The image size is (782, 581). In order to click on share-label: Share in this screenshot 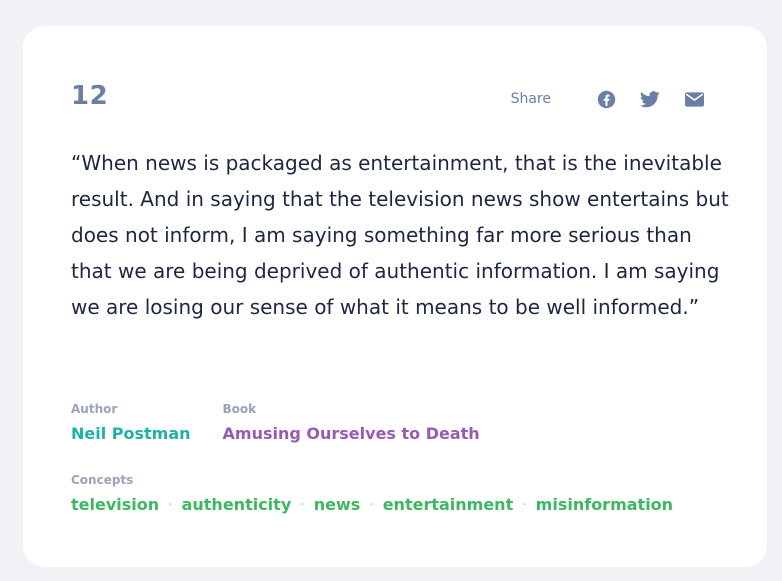, I will do `click(530, 99)`.